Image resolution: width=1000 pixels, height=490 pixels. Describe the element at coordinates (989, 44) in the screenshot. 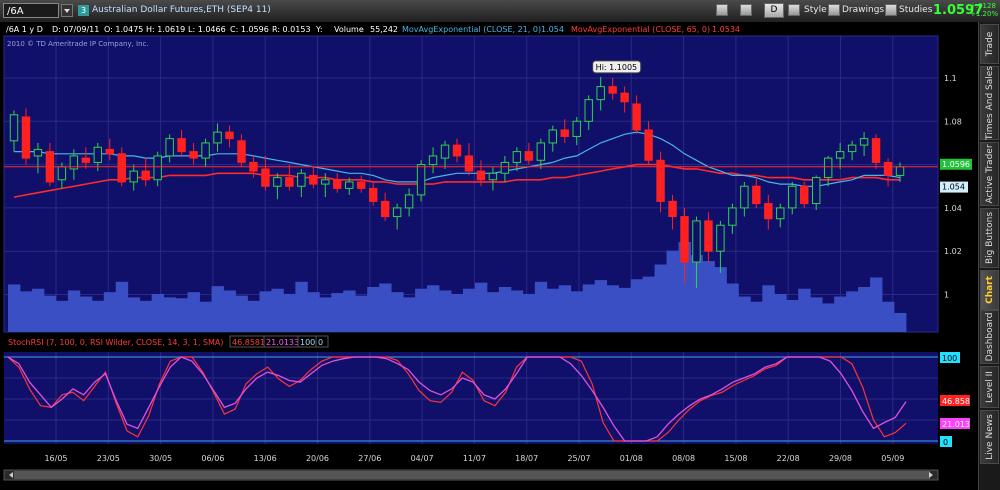

I see `tab-trade: Trade` at that location.